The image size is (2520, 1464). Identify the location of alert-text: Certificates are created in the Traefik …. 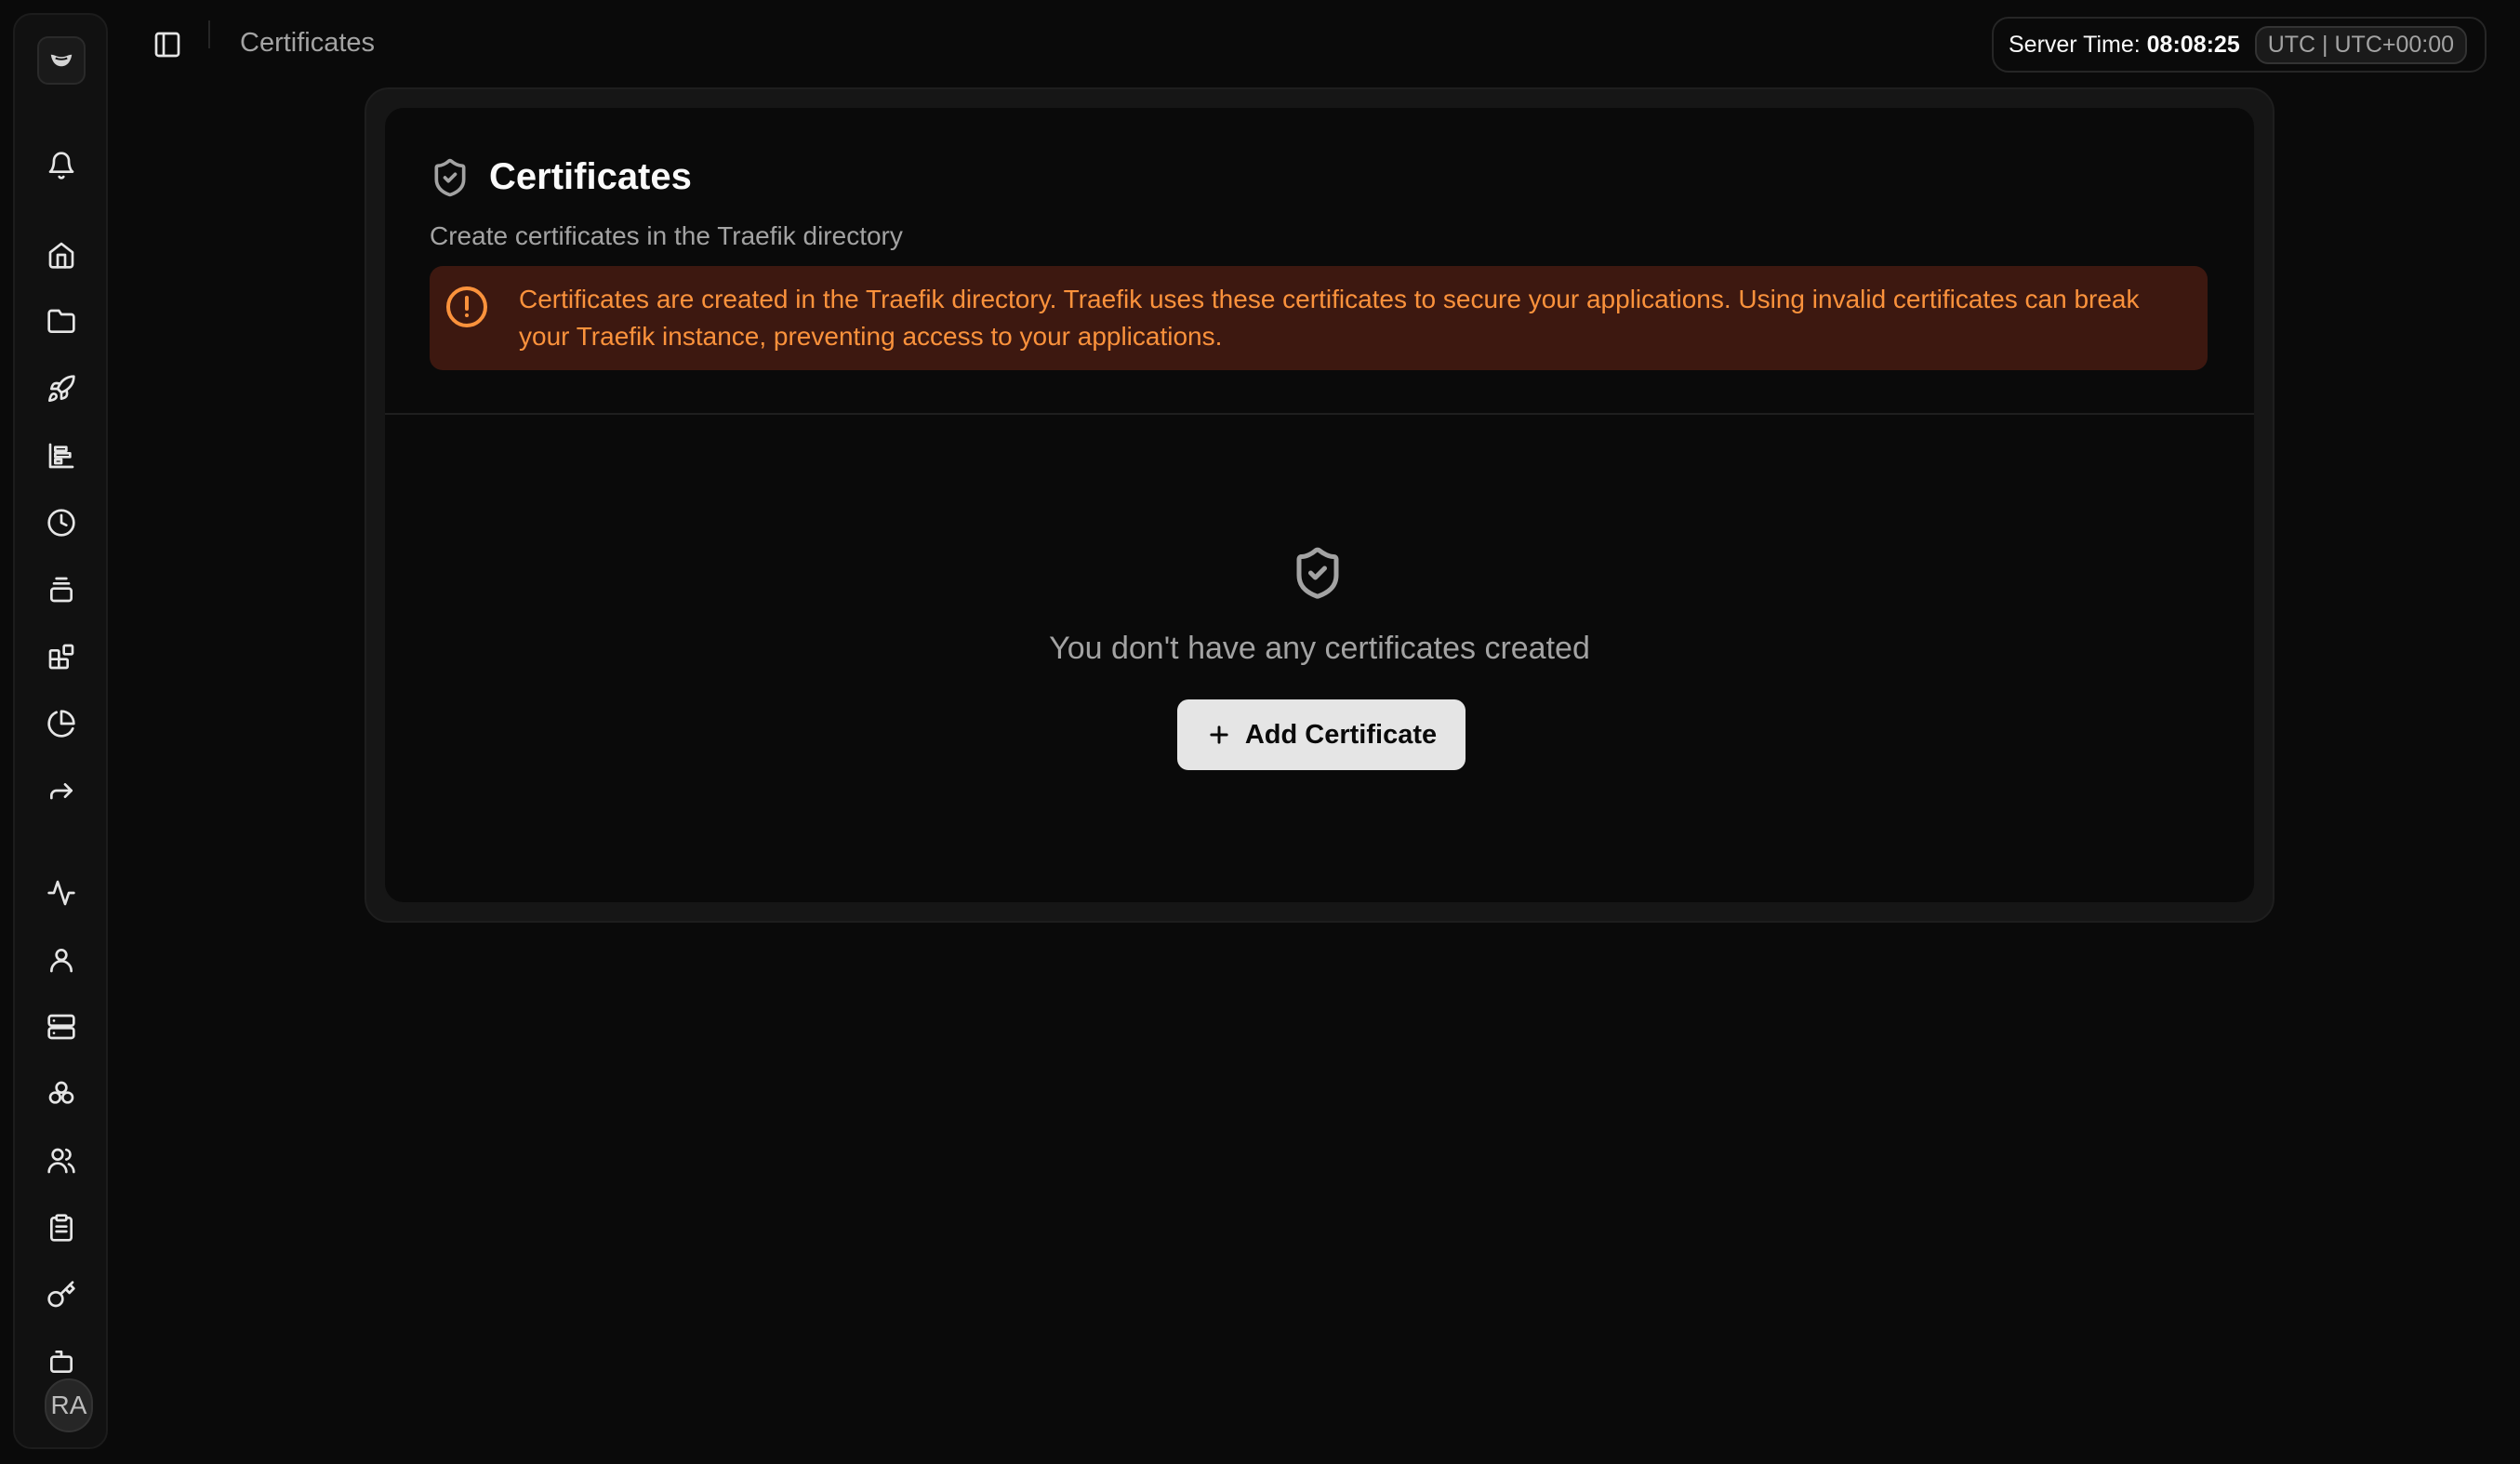
(1329, 318).